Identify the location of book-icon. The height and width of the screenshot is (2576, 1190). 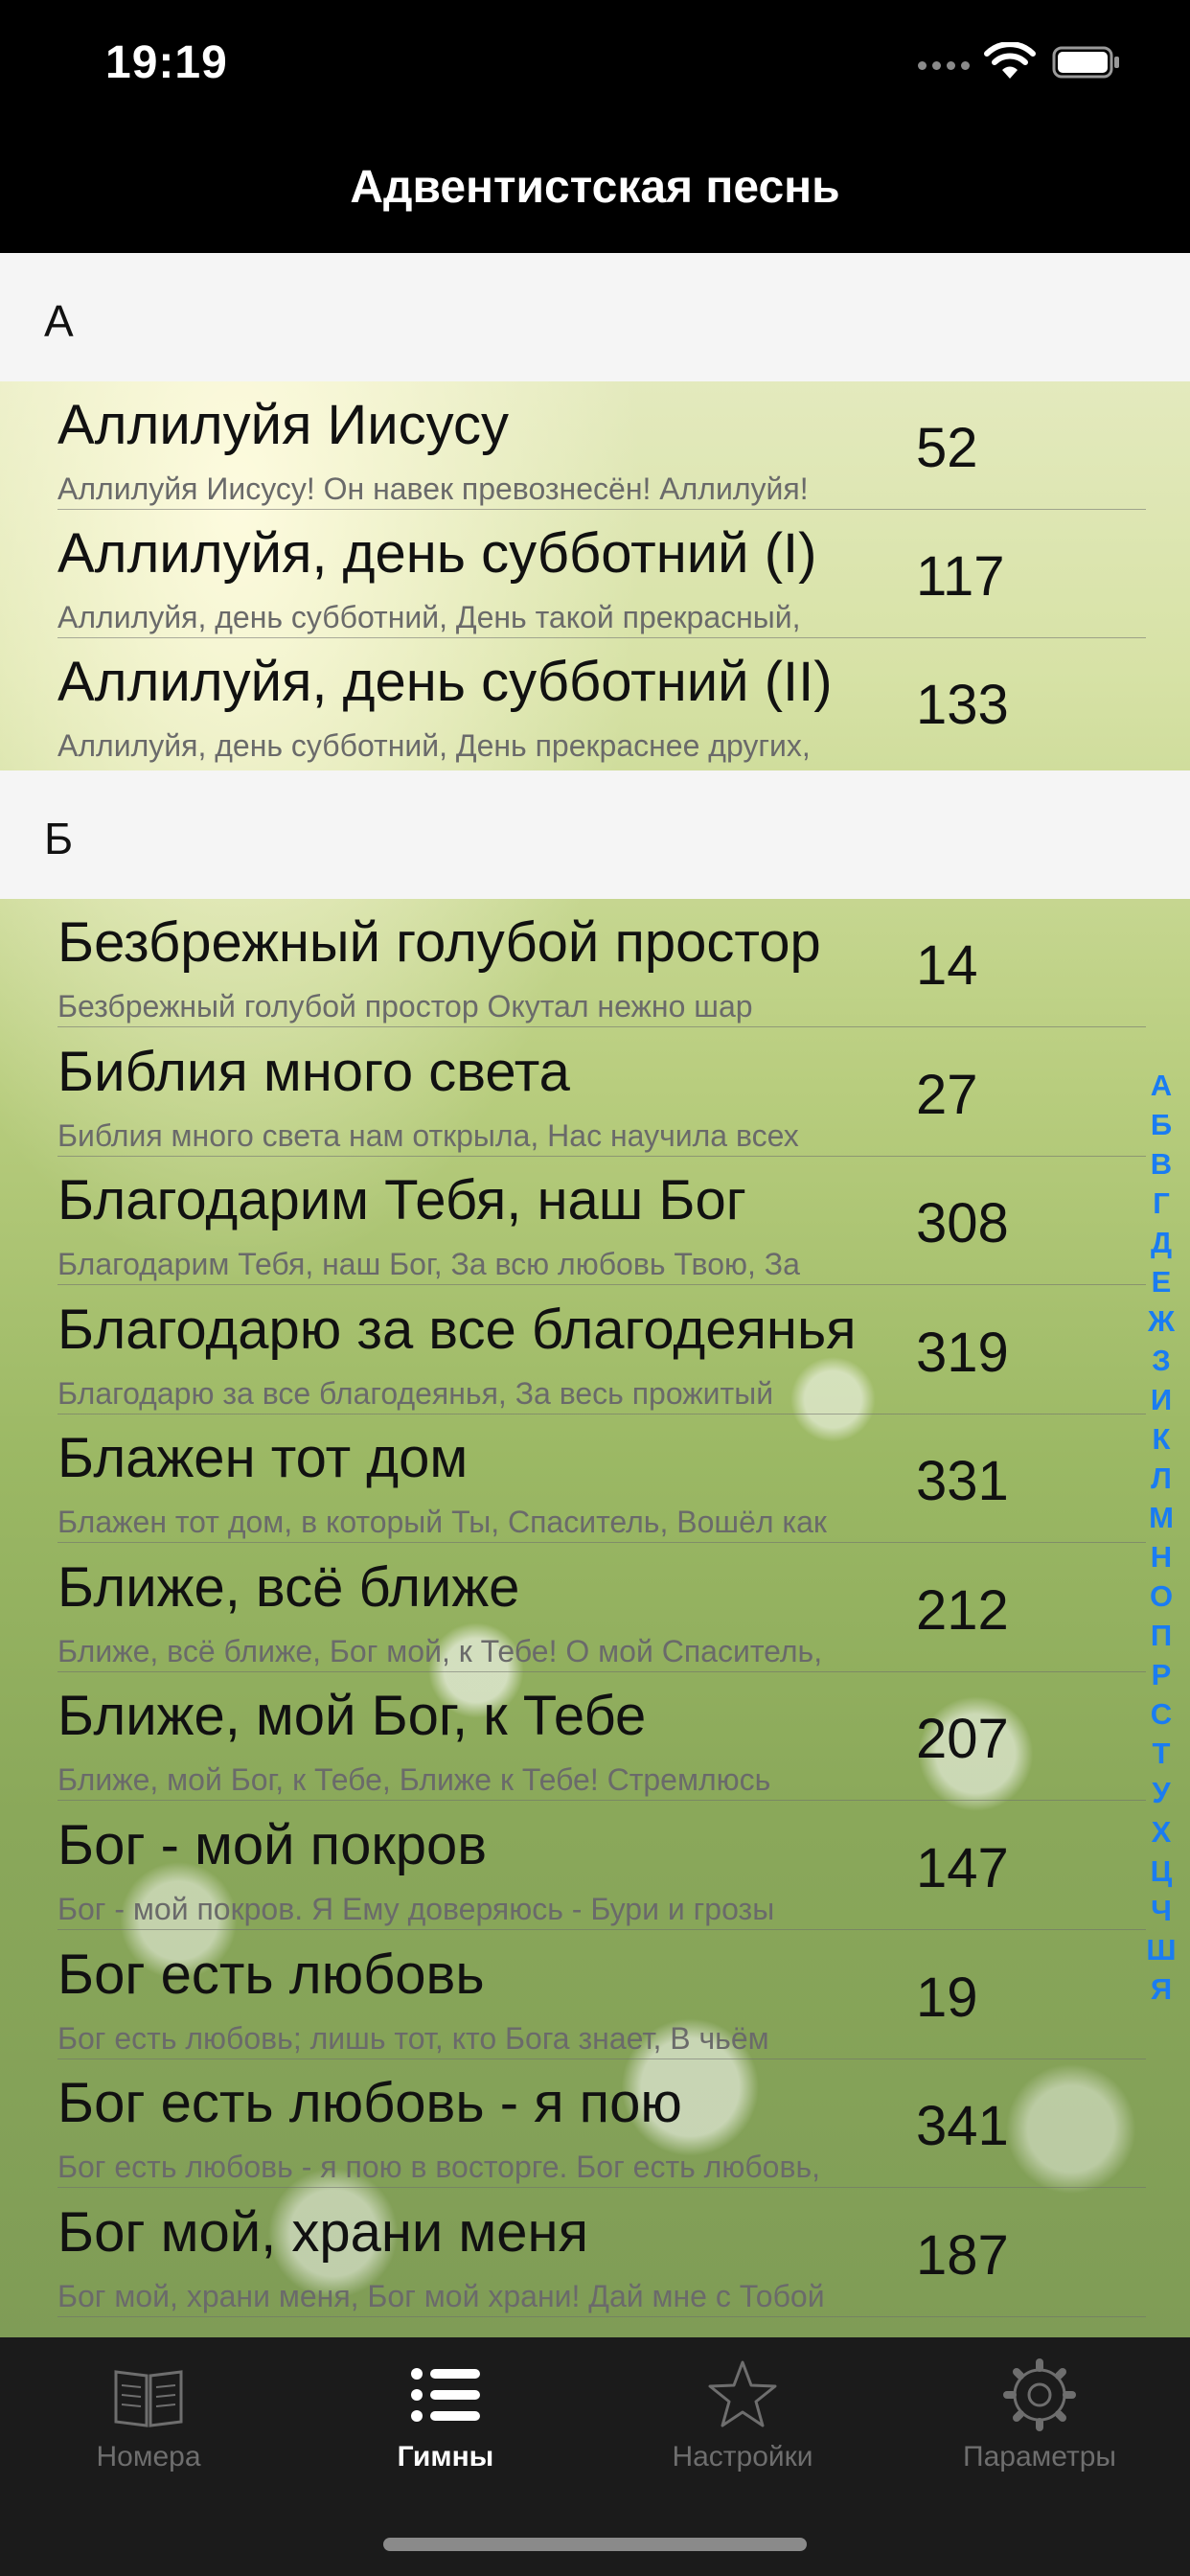
(148, 2398).